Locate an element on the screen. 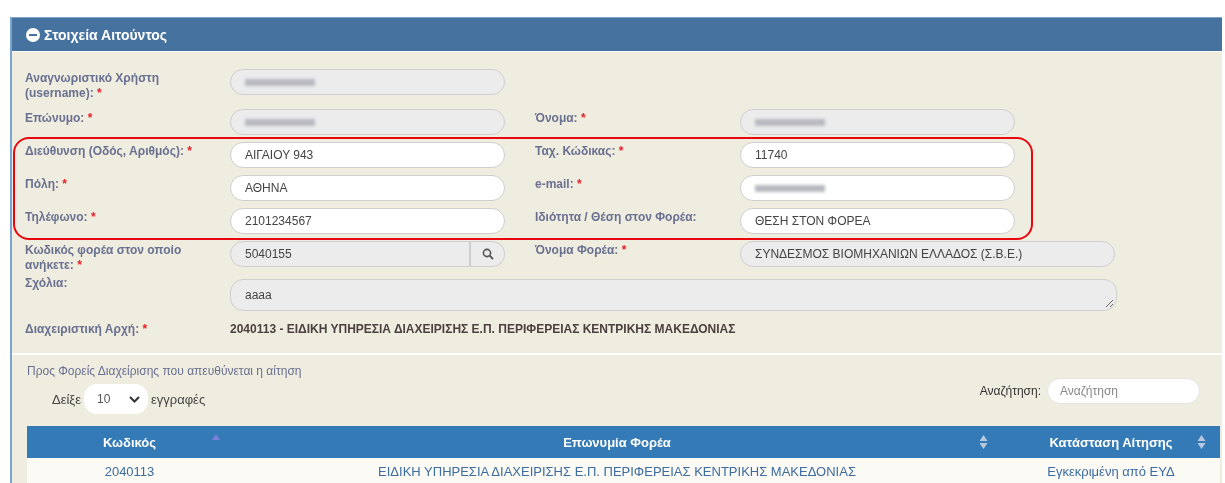 The image size is (1225, 483). input-field: 5040155 is located at coordinates (350, 254).